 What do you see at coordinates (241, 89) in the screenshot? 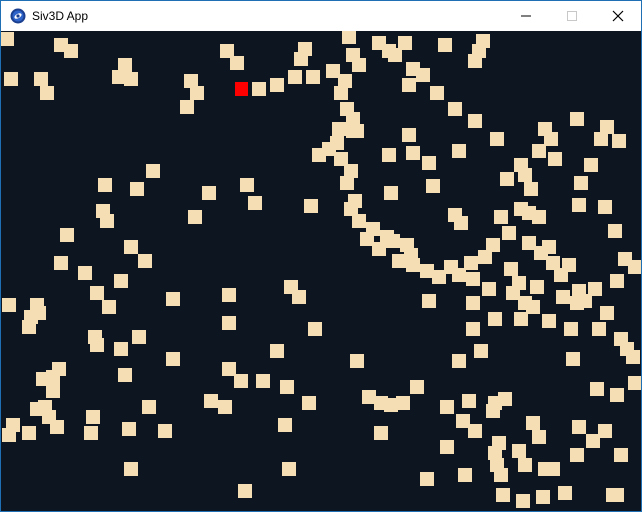
I see `player-block` at bounding box center [241, 89].